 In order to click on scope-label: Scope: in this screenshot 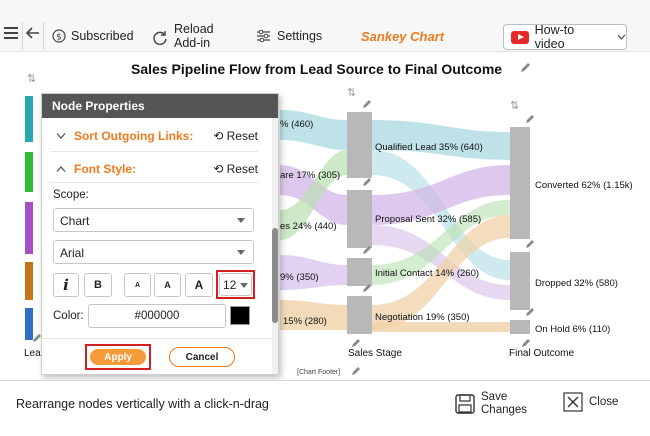, I will do `click(71, 195)`.